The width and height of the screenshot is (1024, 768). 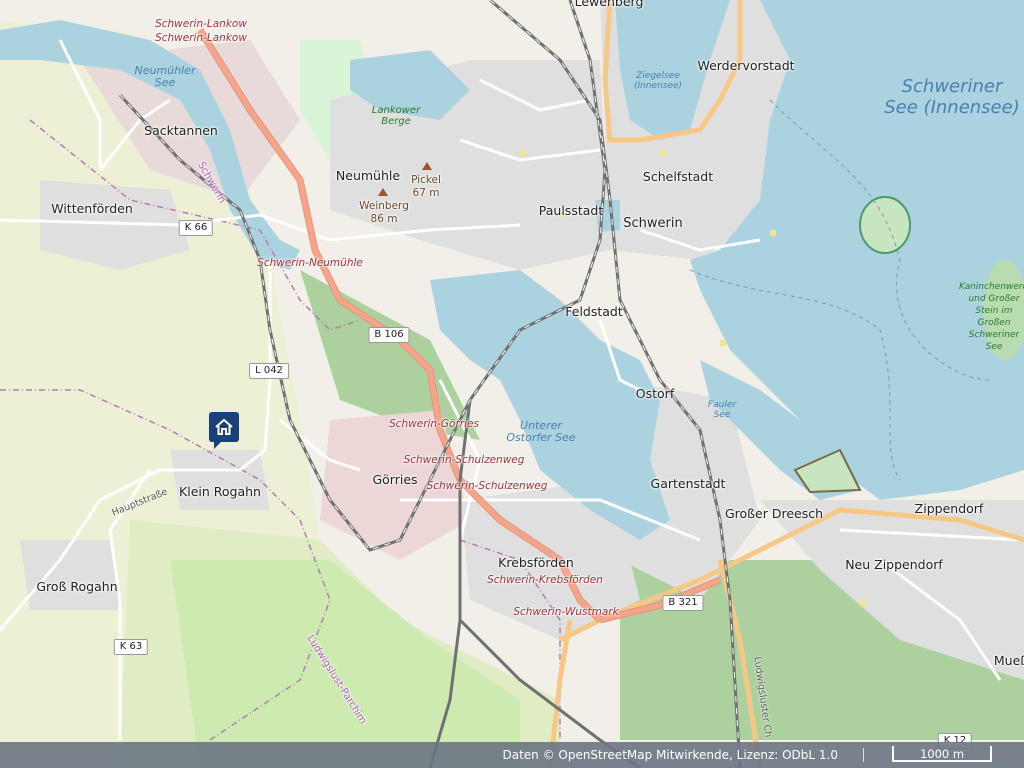 I want to click on peak-elevation: 67 m, so click(x=426, y=193).